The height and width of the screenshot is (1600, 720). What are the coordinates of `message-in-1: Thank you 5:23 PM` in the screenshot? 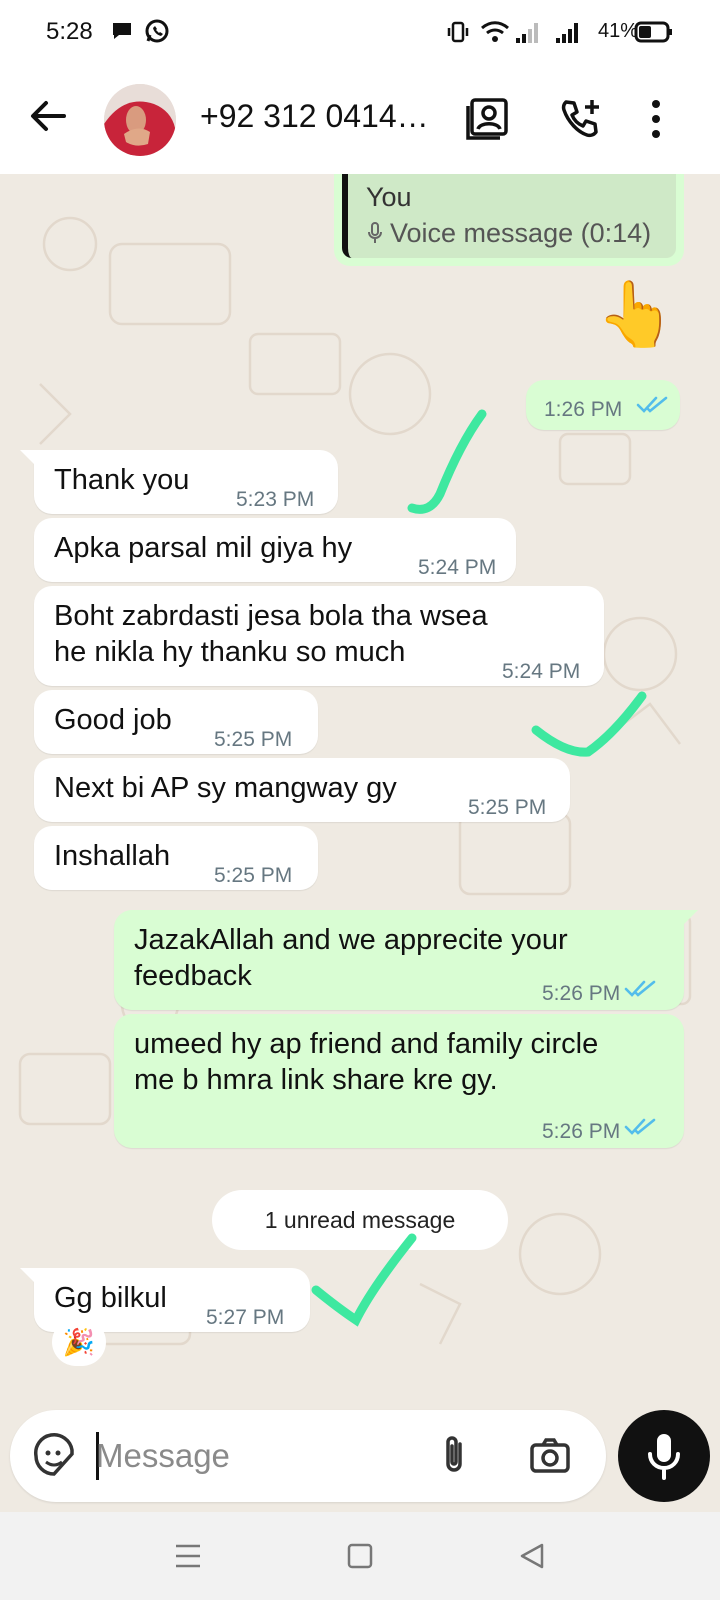 It's located at (179, 482).